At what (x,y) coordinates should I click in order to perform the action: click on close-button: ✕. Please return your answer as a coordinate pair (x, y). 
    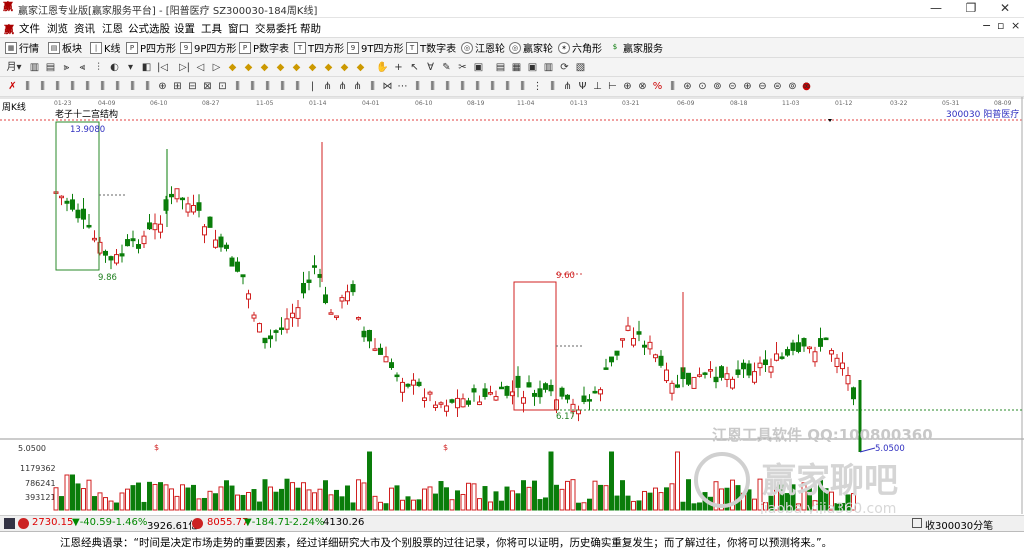
    Looking at the image, I should click on (1003, 8).